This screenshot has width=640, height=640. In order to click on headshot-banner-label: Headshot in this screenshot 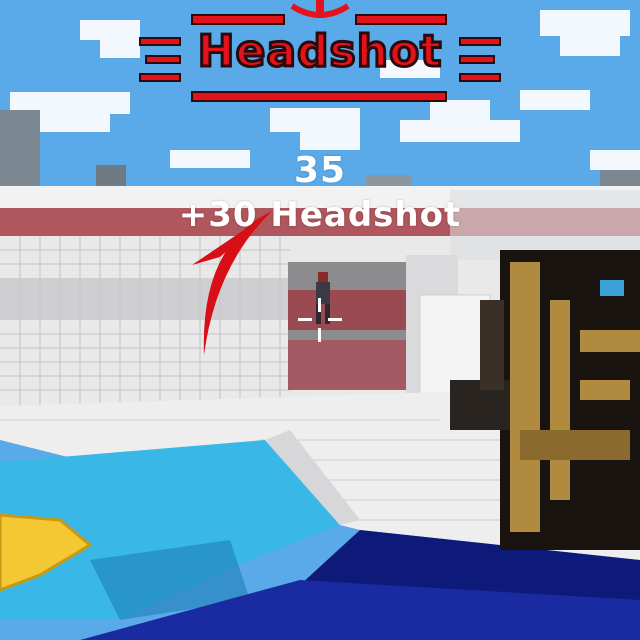, I will do `click(319, 52)`.